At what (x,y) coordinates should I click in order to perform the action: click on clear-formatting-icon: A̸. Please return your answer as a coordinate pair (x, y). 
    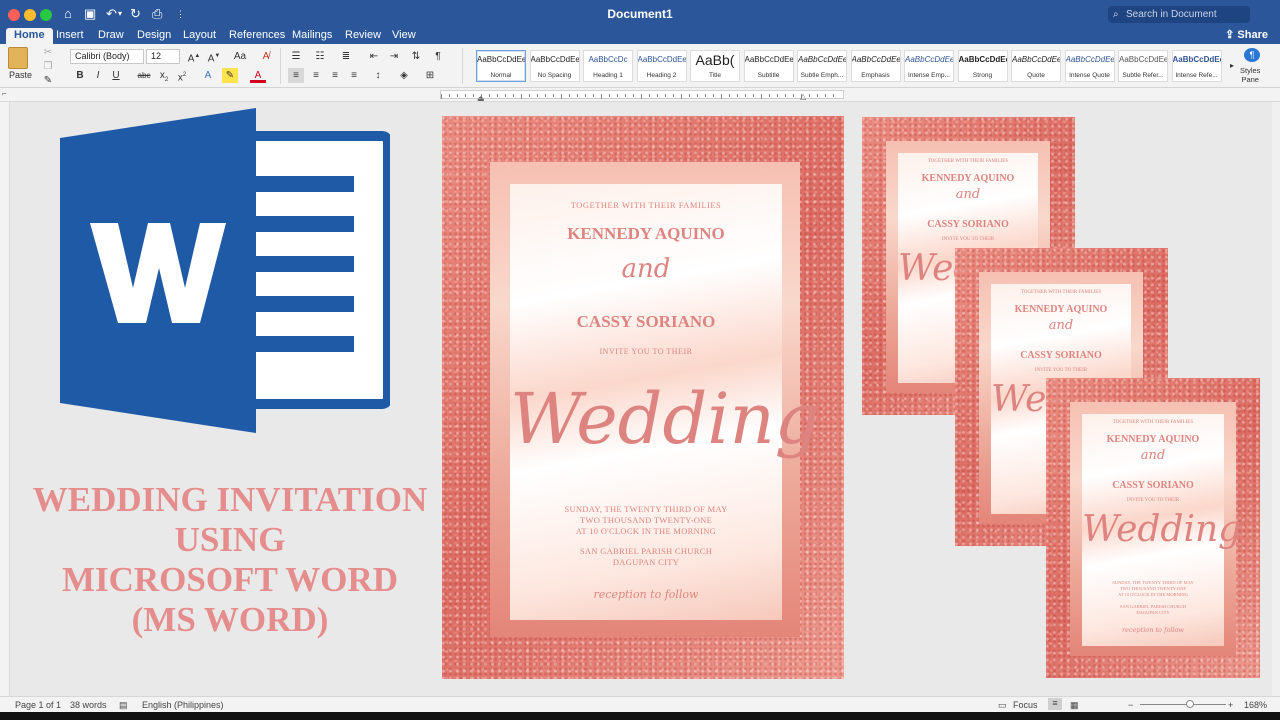
    Looking at the image, I should click on (266, 56).